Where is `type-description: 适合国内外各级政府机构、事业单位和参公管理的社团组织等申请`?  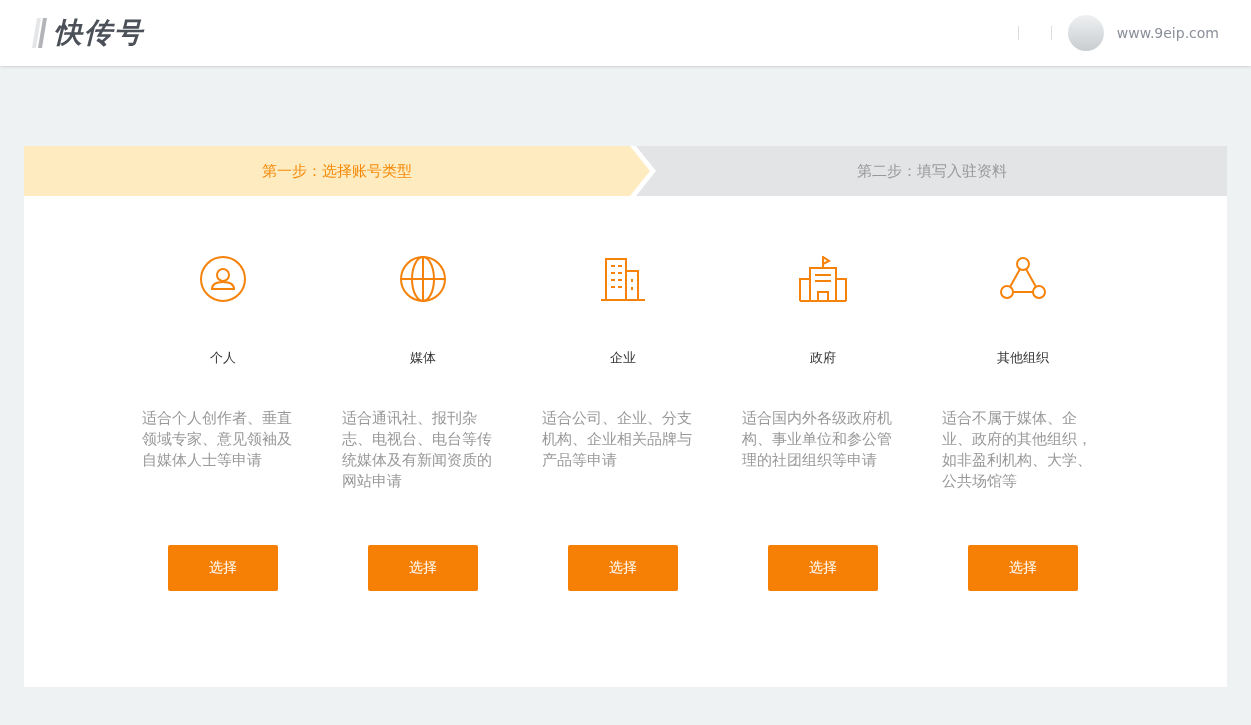
type-description: 适合国内外各级政府机构、事业单位和参公管理的社团组织等申请 is located at coordinates (817, 439).